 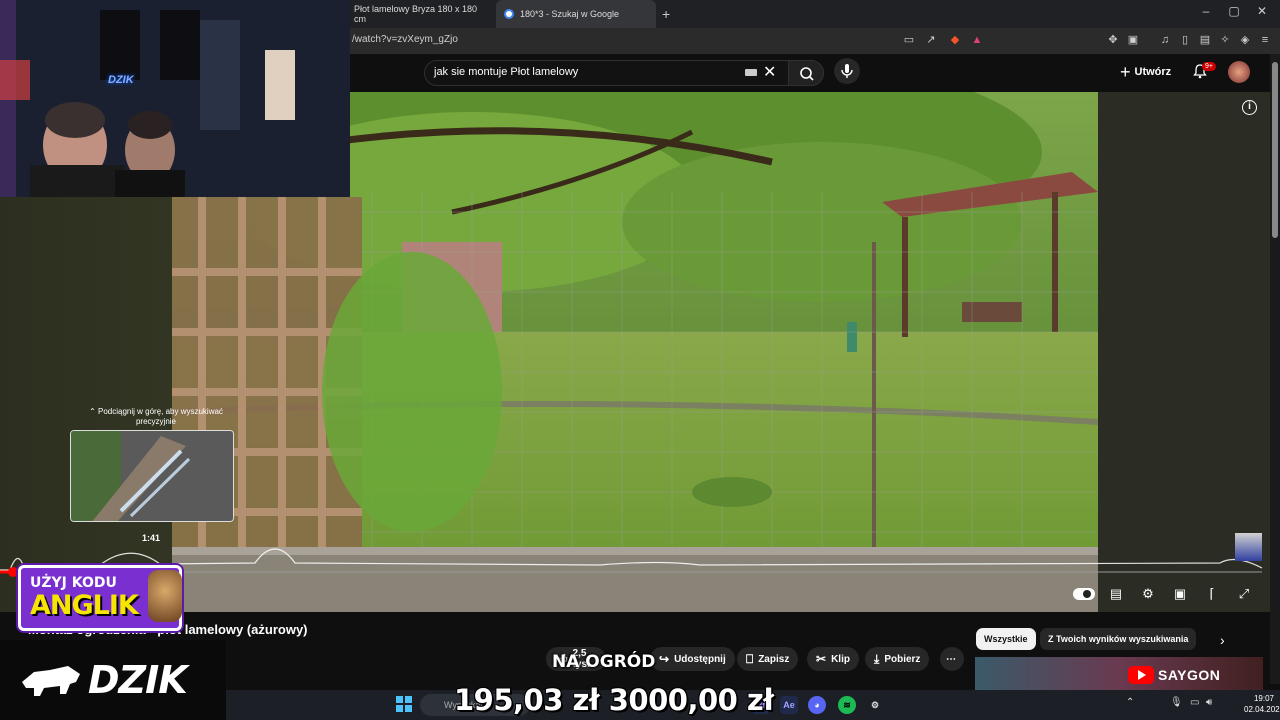 I want to click on preview-image, so click(x=152, y=476).